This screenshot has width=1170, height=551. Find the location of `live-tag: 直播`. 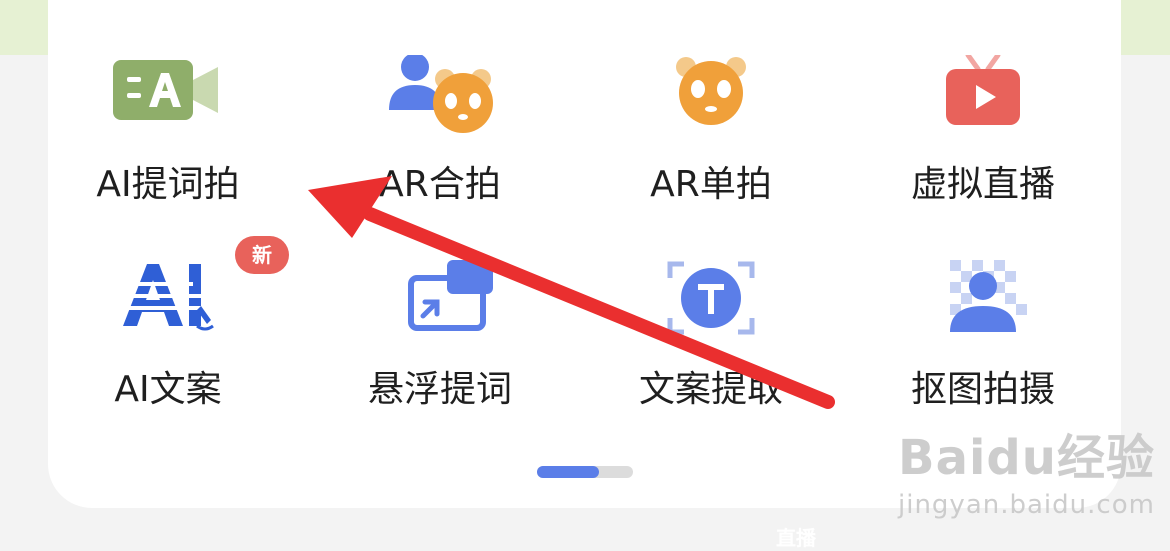

live-tag: 直播 is located at coordinates (796, 538).